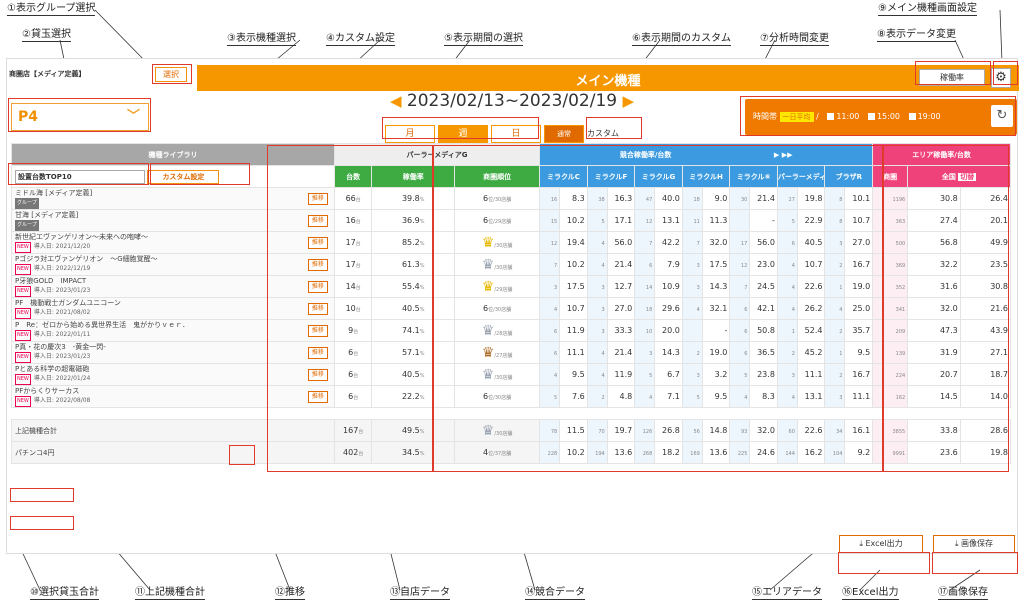 Image resolution: width=1024 pixels, height=601 pixels. I want to click on frame-ball-select, so click(79, 115).